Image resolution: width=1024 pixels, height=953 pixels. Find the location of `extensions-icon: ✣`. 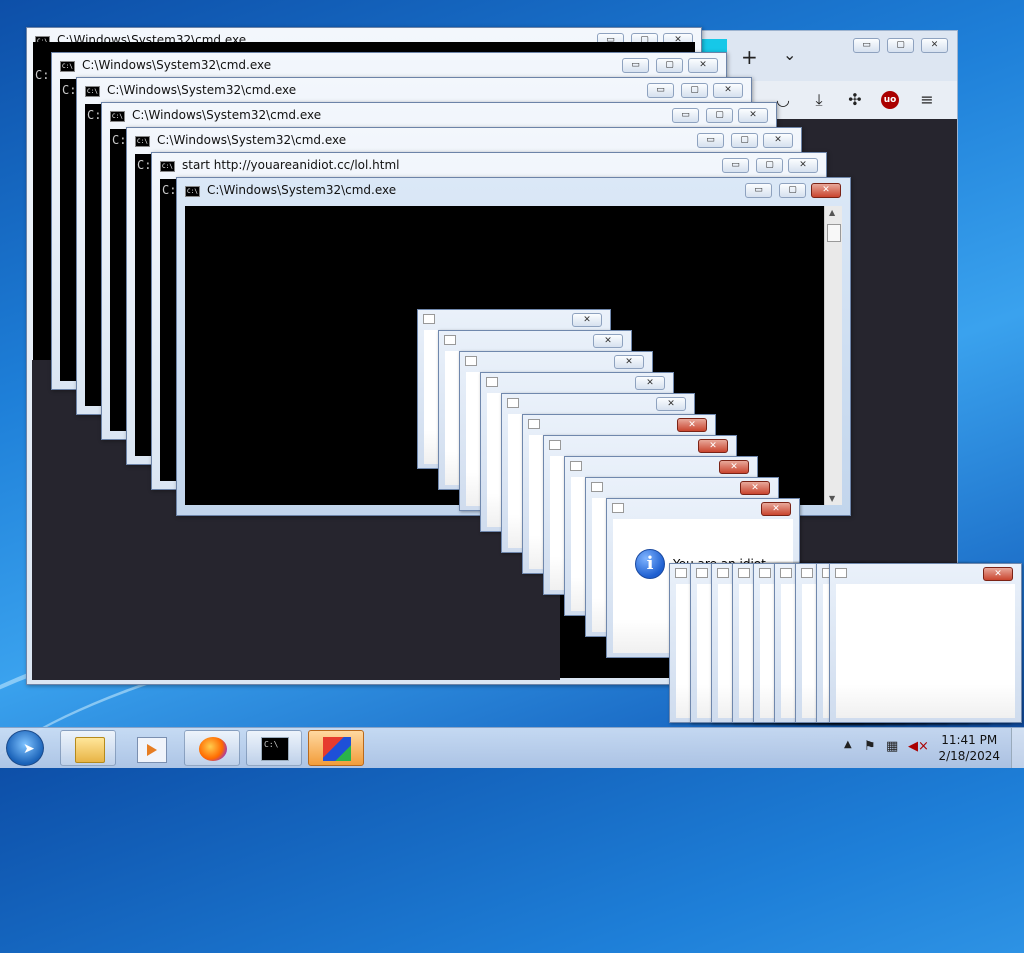

extensions-icon: ✣ is located at coordinates (855, 100).